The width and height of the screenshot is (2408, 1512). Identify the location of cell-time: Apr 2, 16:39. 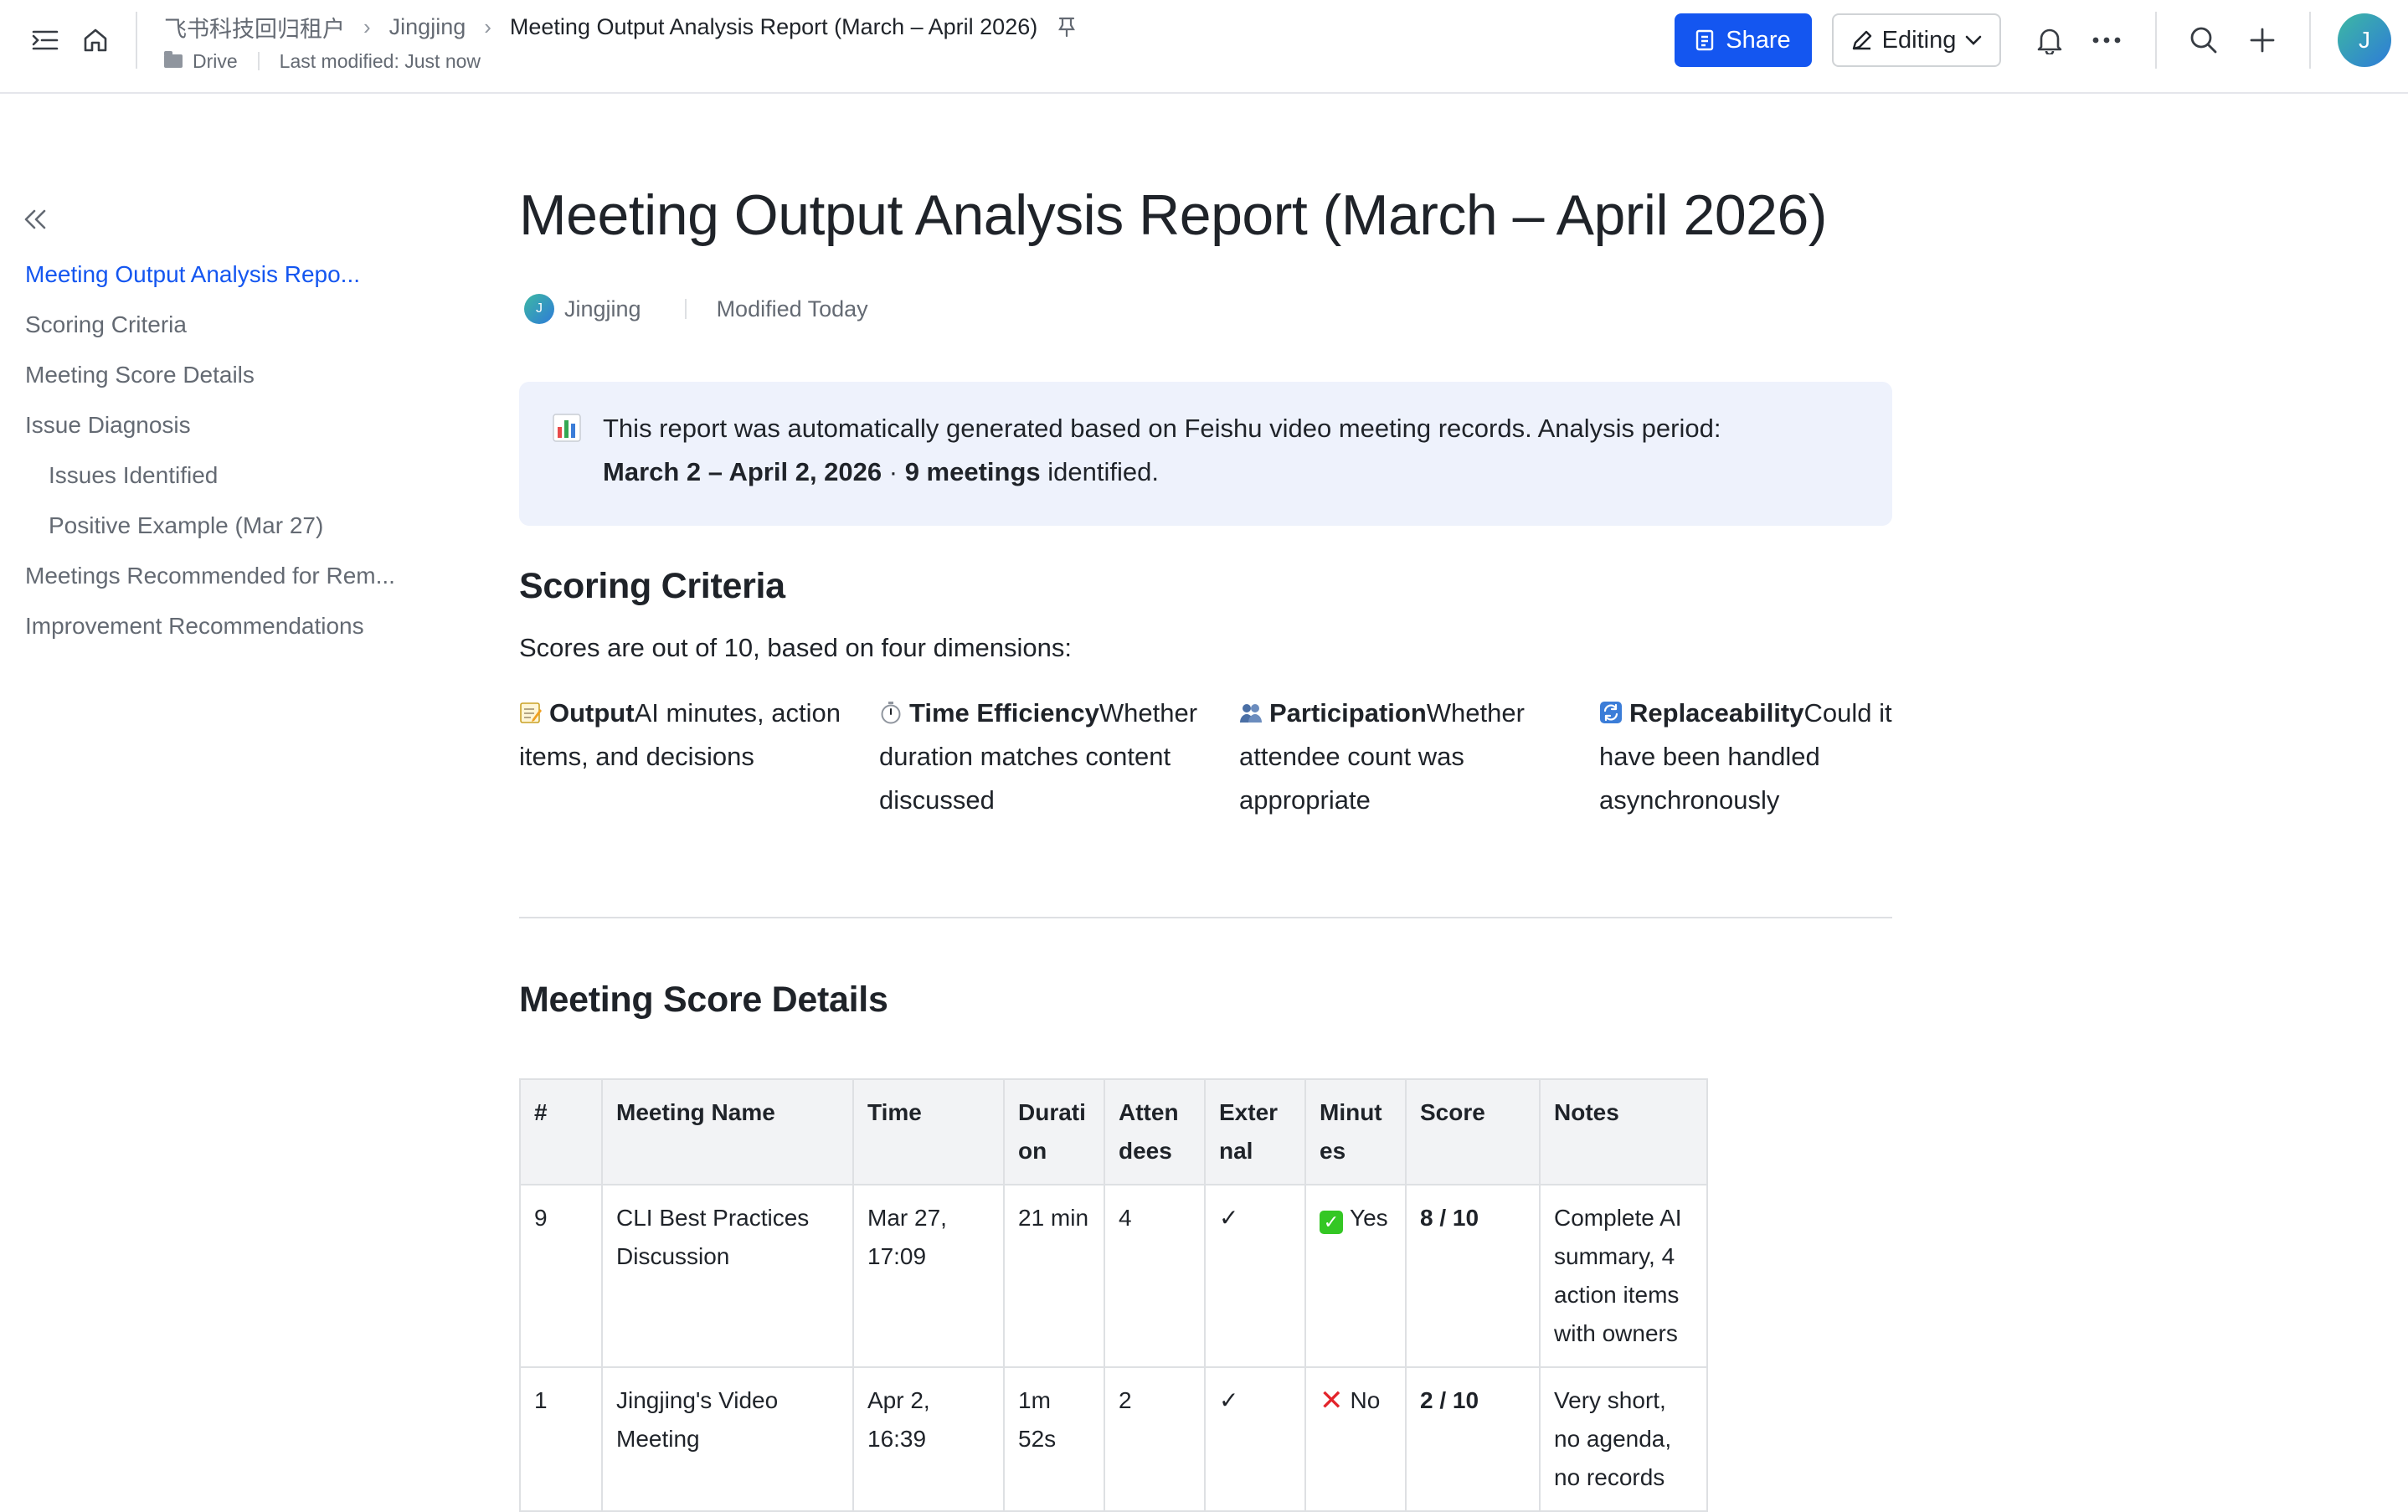
(928, 1439).